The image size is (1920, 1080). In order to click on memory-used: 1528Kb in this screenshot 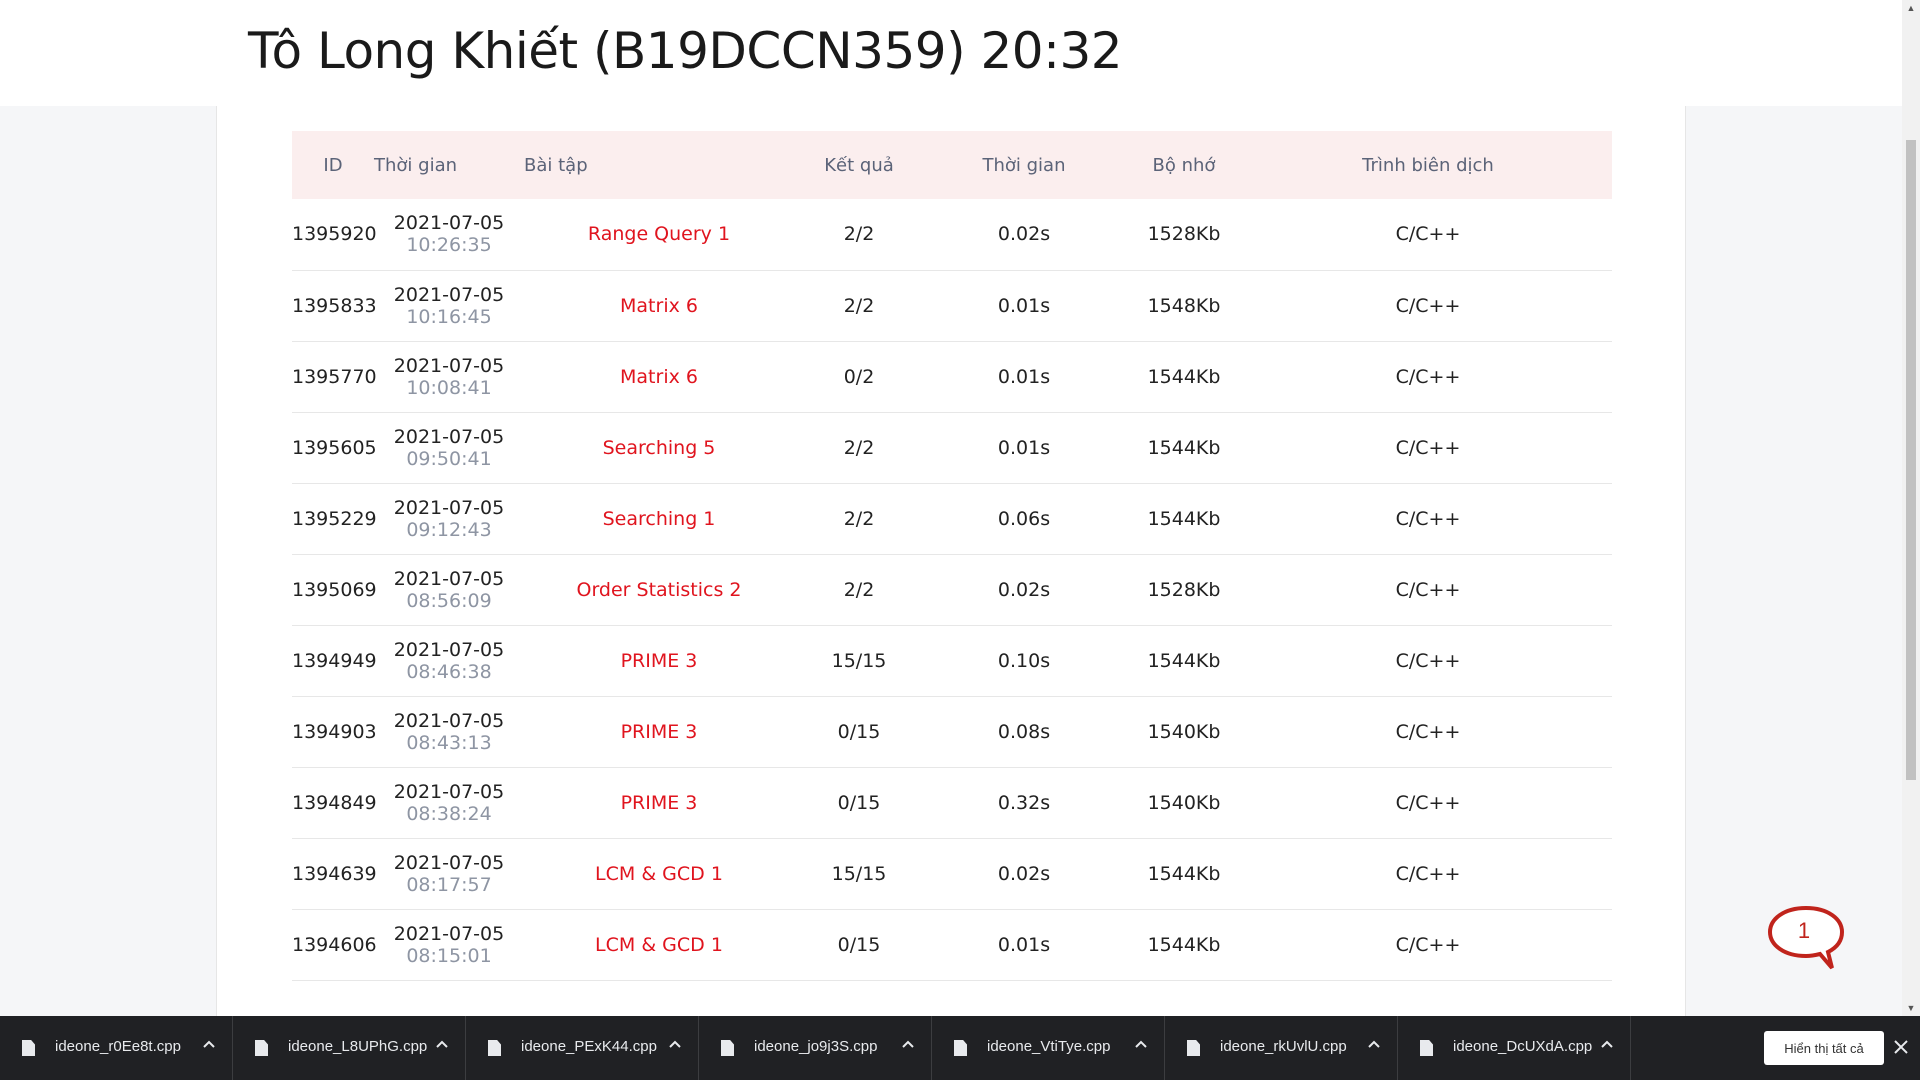, I will do `click(1184, 234)`.